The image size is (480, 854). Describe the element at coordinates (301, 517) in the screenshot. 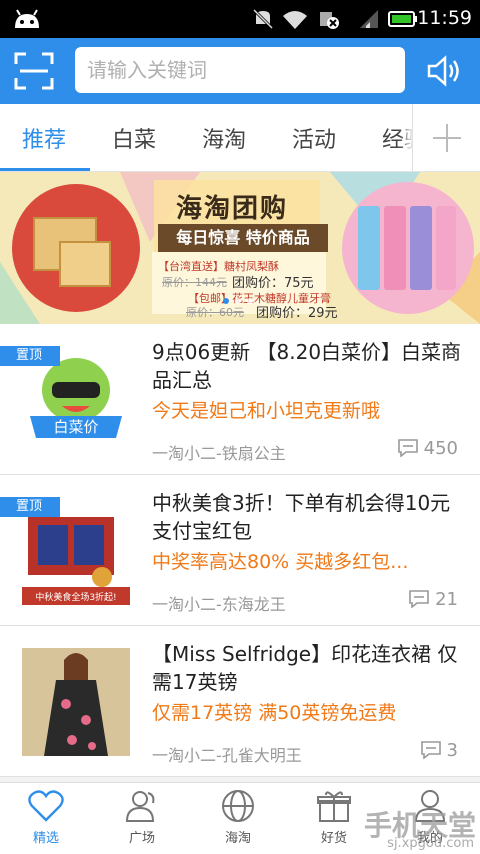

I see `item-title: 中秋美食3折！下单有机会得10元支付宝红包` at that location.